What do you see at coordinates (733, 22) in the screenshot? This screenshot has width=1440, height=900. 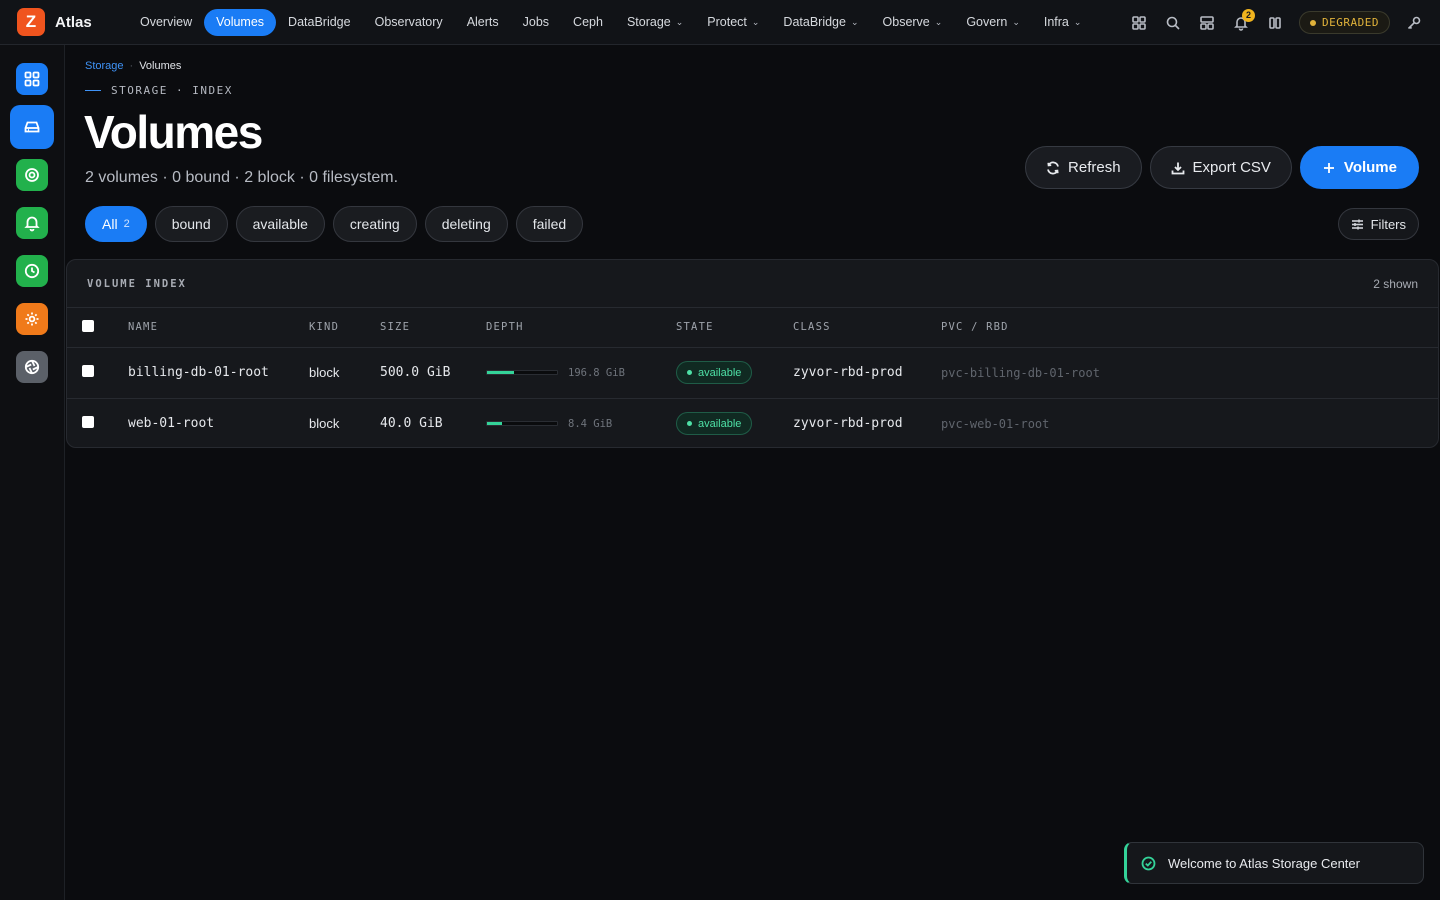 I see `nav-protect-menu: Protect ⌄` at bounding box center [733, 22].